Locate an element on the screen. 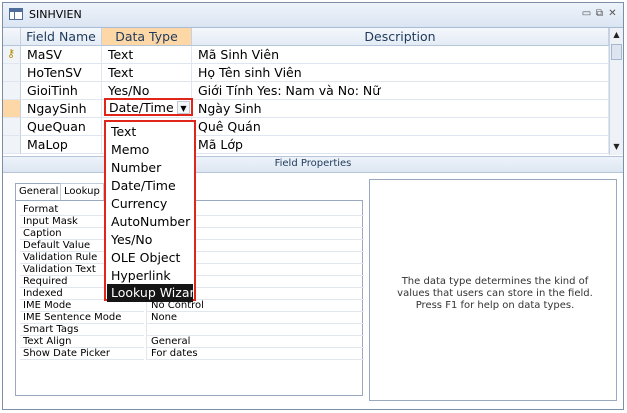 Image resolution: width=627 pixels, height=413 pixels. field-name-cell: NgaySinh is located at coordinates (61, 109).